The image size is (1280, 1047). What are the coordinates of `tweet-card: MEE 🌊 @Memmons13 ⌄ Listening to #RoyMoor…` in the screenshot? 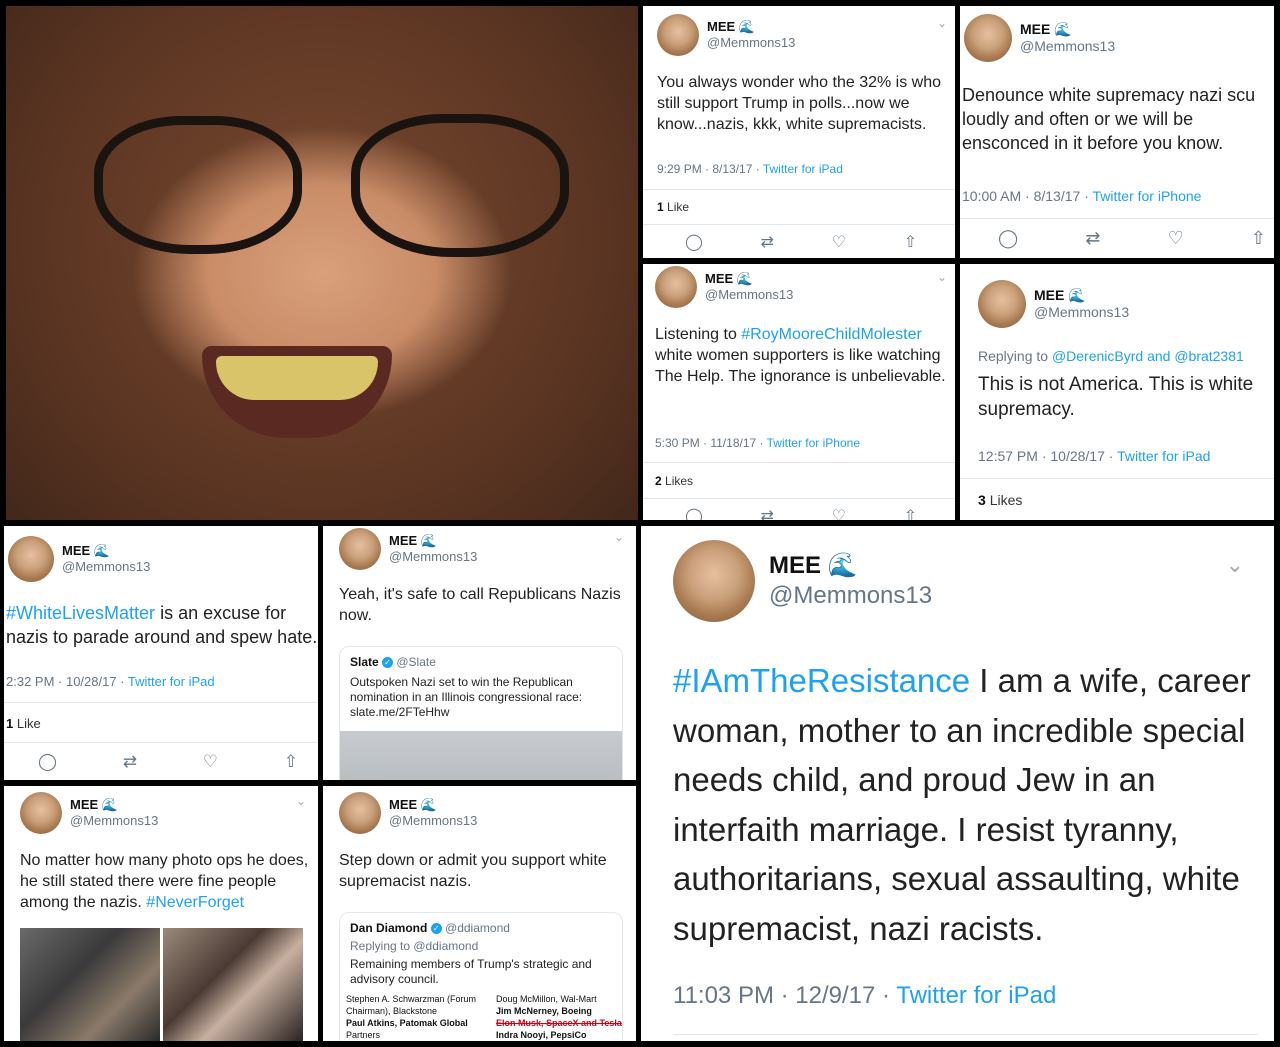 It's located at (799, 392).